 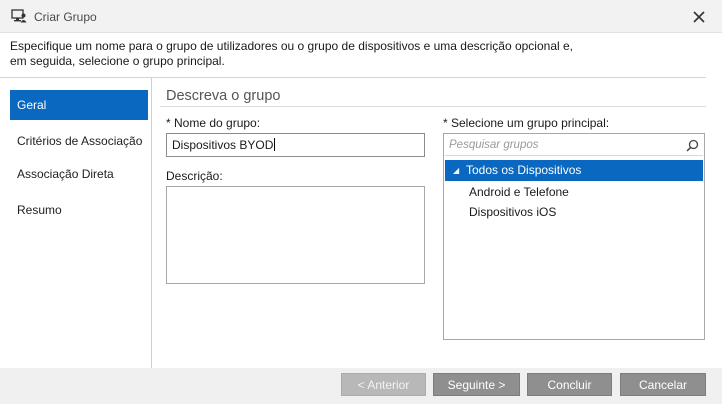 I want to click on tree-item-label: Dispositivos iOS, so click(x=513, y=212).